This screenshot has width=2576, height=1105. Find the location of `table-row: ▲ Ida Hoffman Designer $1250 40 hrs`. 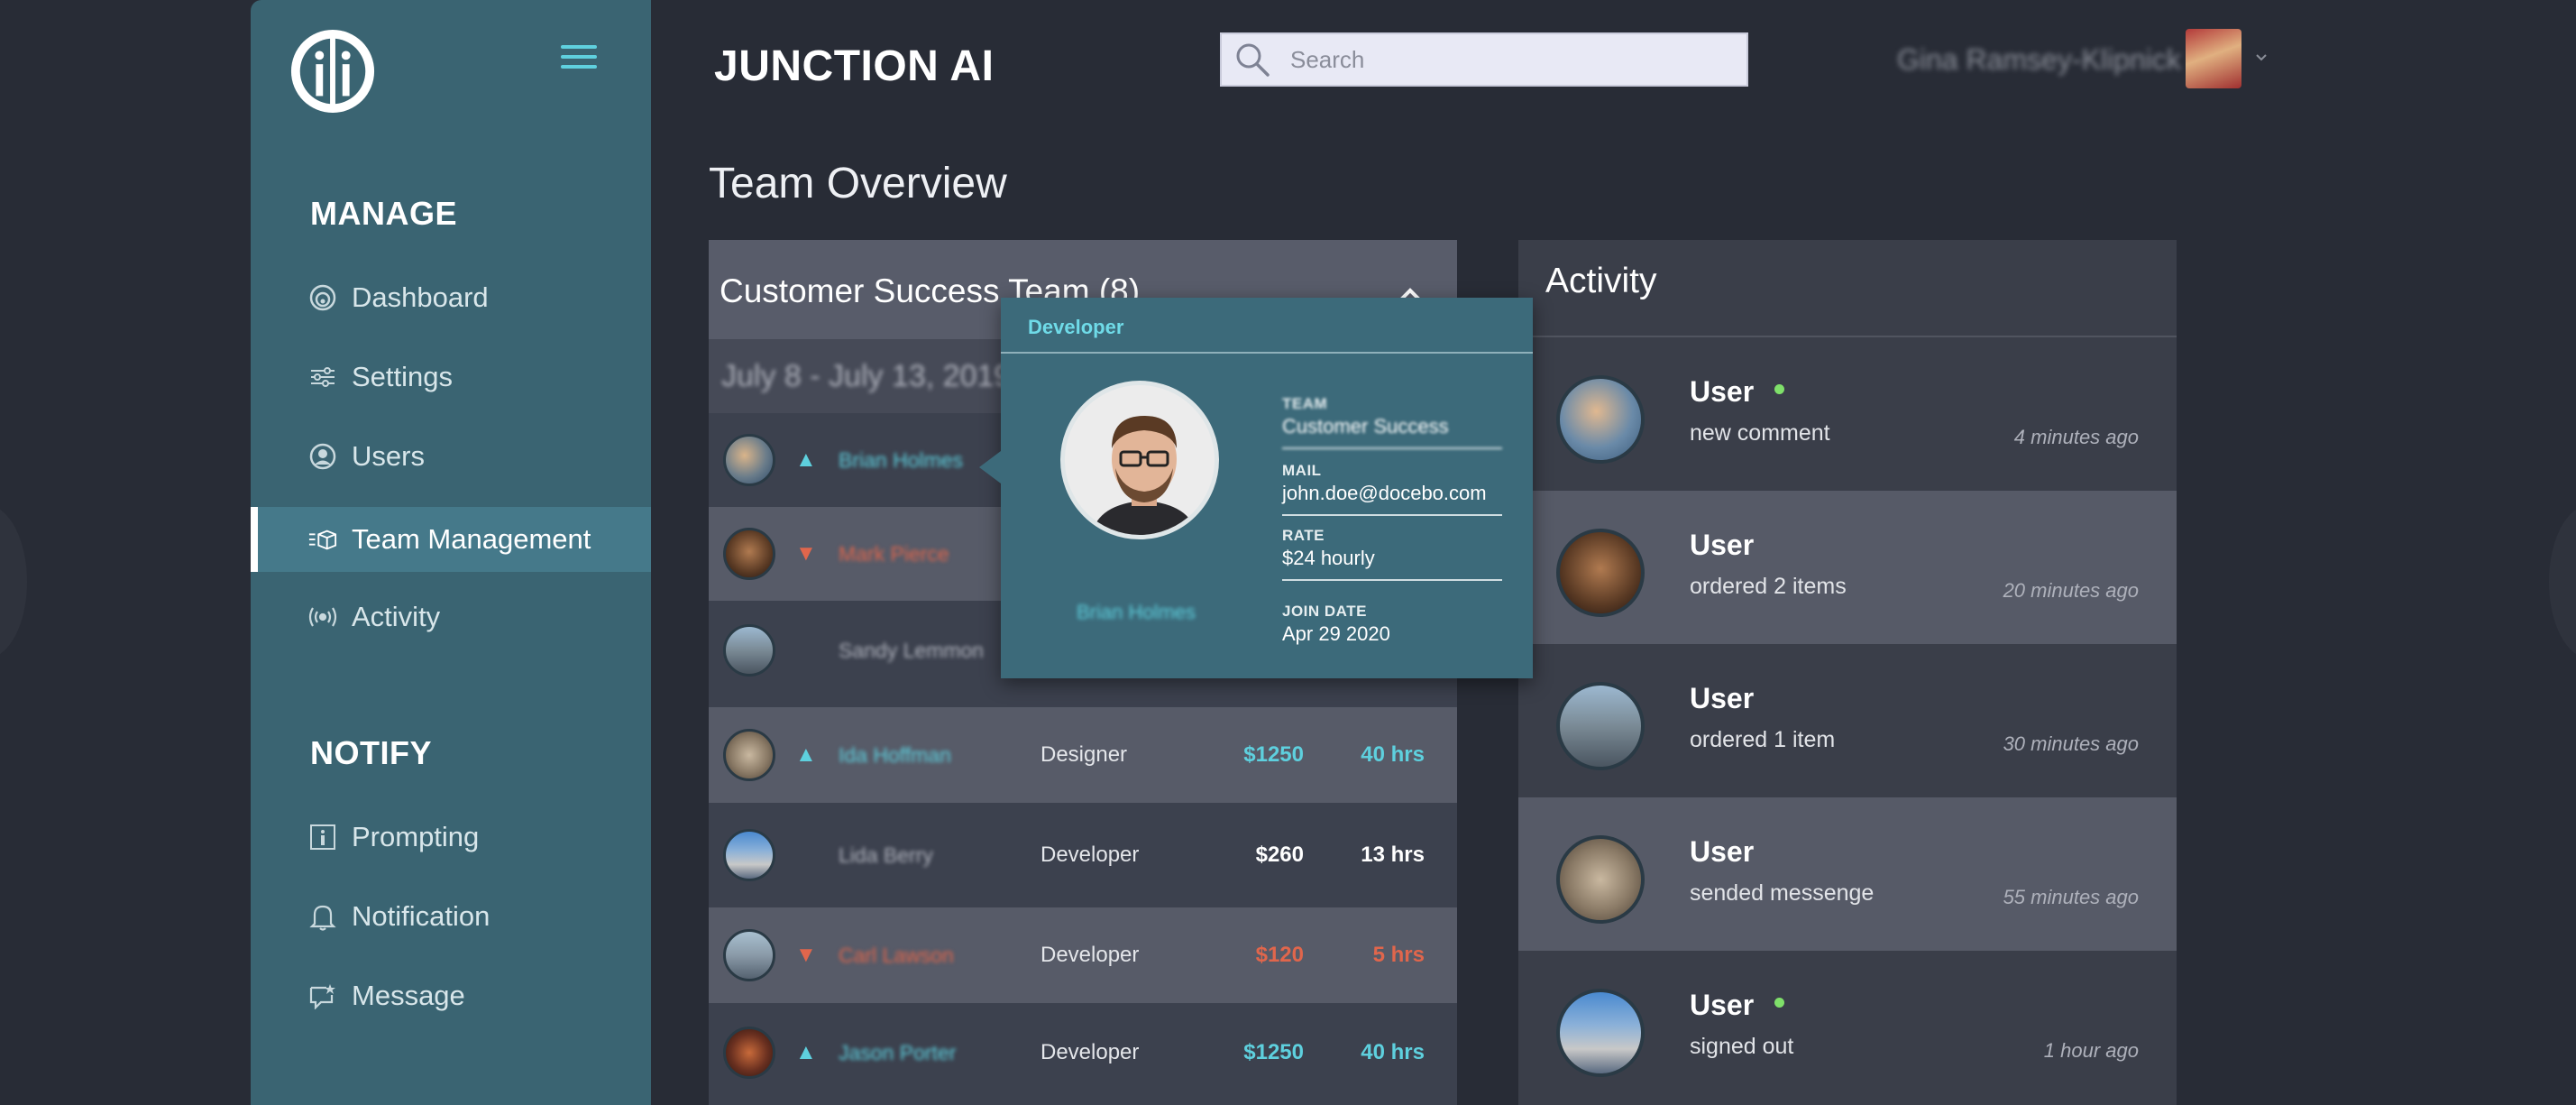

table-row: ▲ Ida Hoffman Designer $1250 40 hrs is located at coordinates (1083, 755).